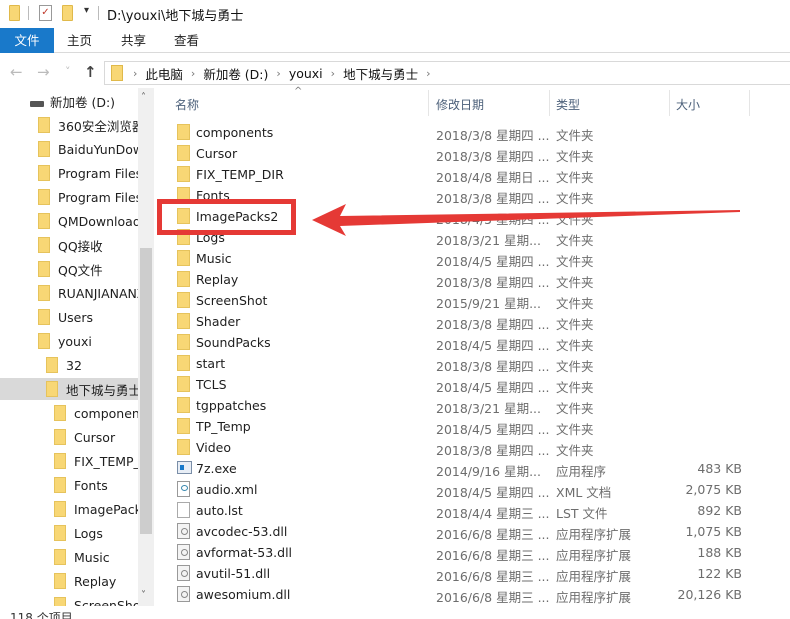 This screenshot has width=790, height=619. I want to click on nav-item-label: ScreenShot, so click(106, 602).